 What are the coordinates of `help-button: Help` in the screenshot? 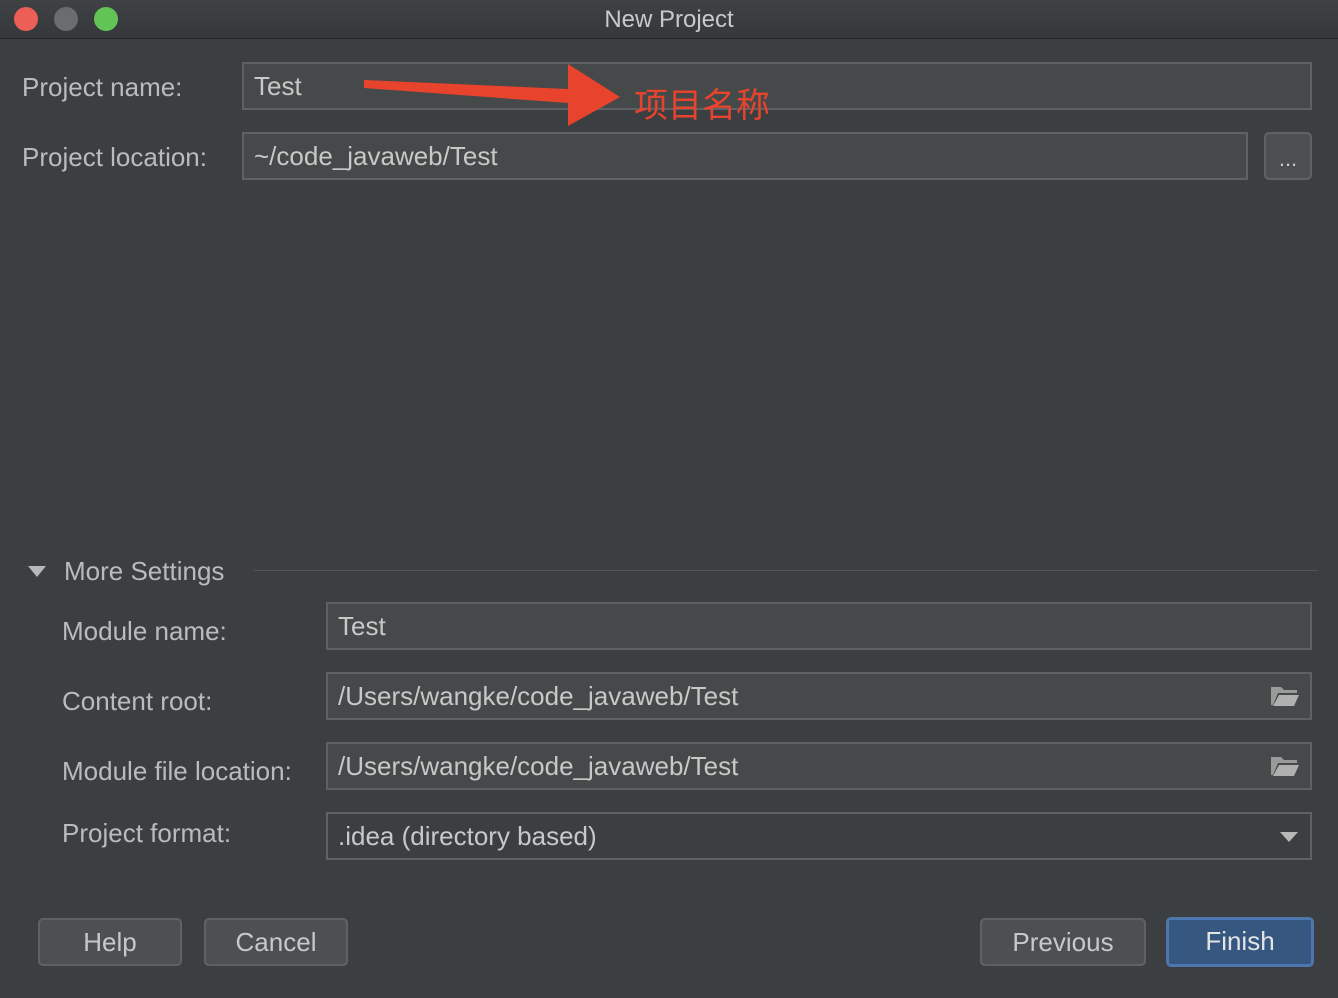 It's located at (110, 942).